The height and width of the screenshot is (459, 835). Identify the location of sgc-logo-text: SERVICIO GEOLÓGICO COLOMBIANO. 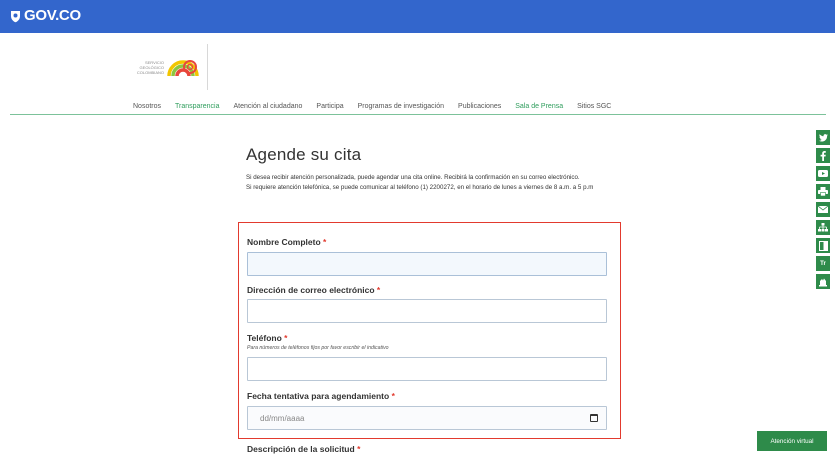
(146, 67).